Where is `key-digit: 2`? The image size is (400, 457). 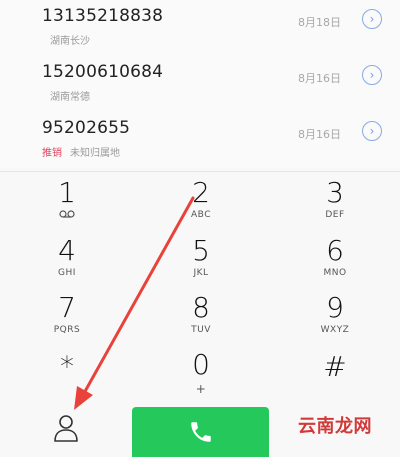 key-digit: 2 is located at coordinates (201, 192).